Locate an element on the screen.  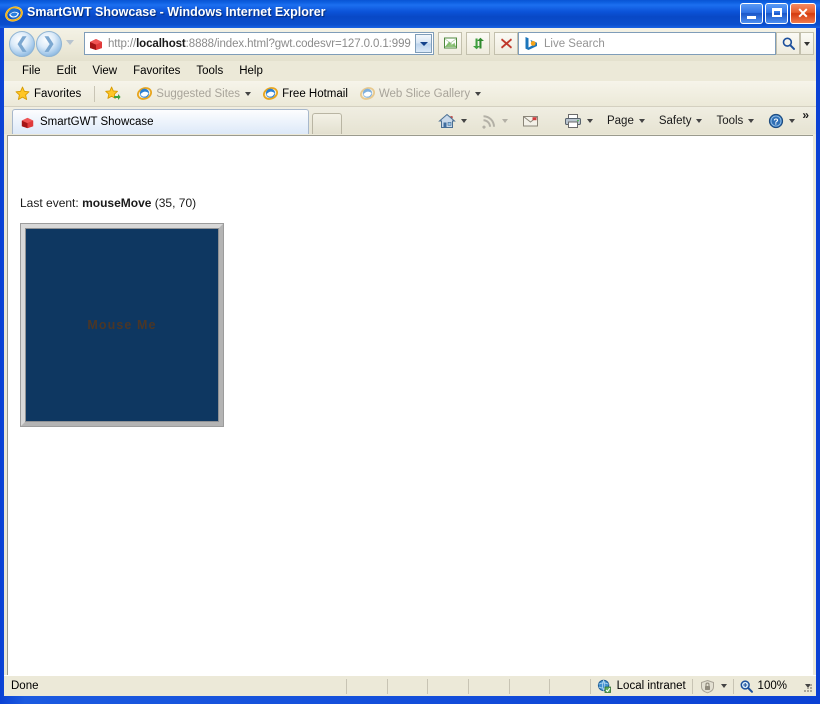
menu-item-tools: Tools is located at coordinates (209, 71).